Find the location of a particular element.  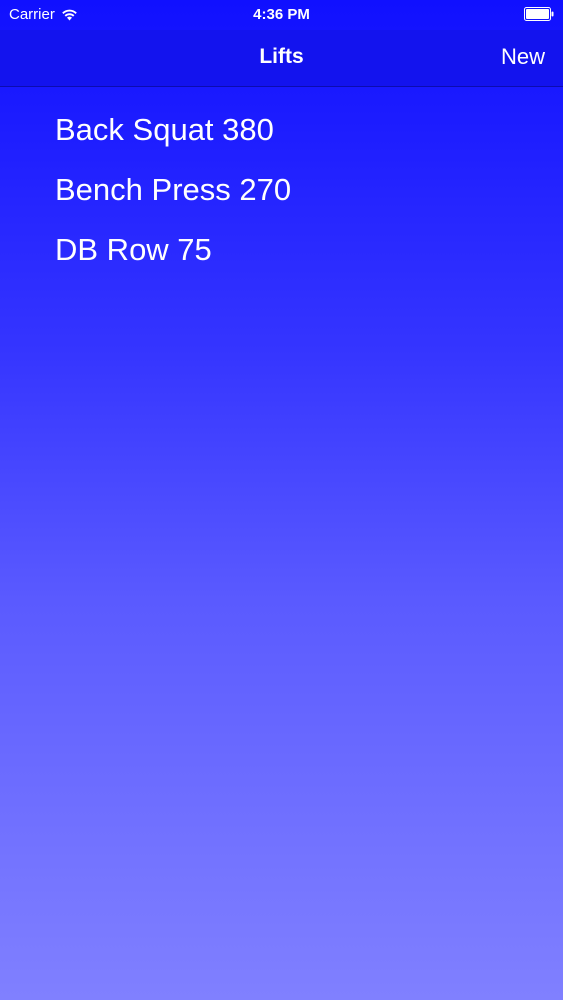

list-item: Bench Press 270 is located at coordinates (281, 190).